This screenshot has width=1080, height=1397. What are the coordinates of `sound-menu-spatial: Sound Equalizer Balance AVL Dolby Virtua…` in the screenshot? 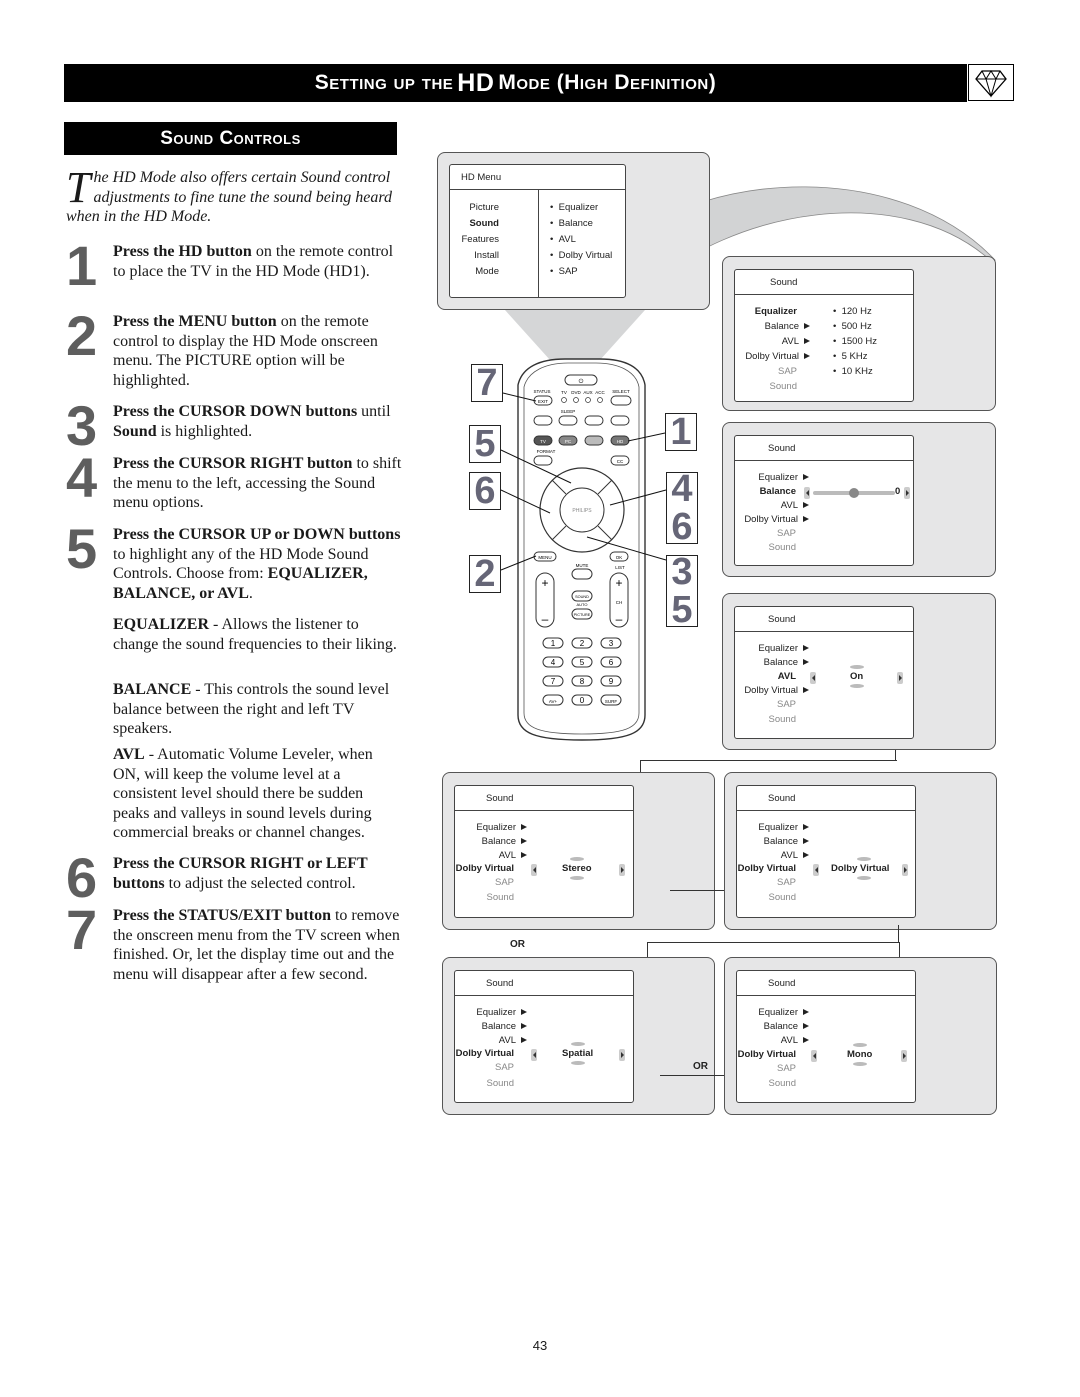 It's located at (544, 1036).